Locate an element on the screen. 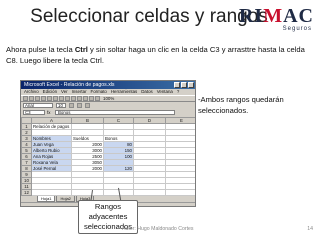 This screenshot has height=240, width=320. underline-icon is located at coordinates (87, 105).